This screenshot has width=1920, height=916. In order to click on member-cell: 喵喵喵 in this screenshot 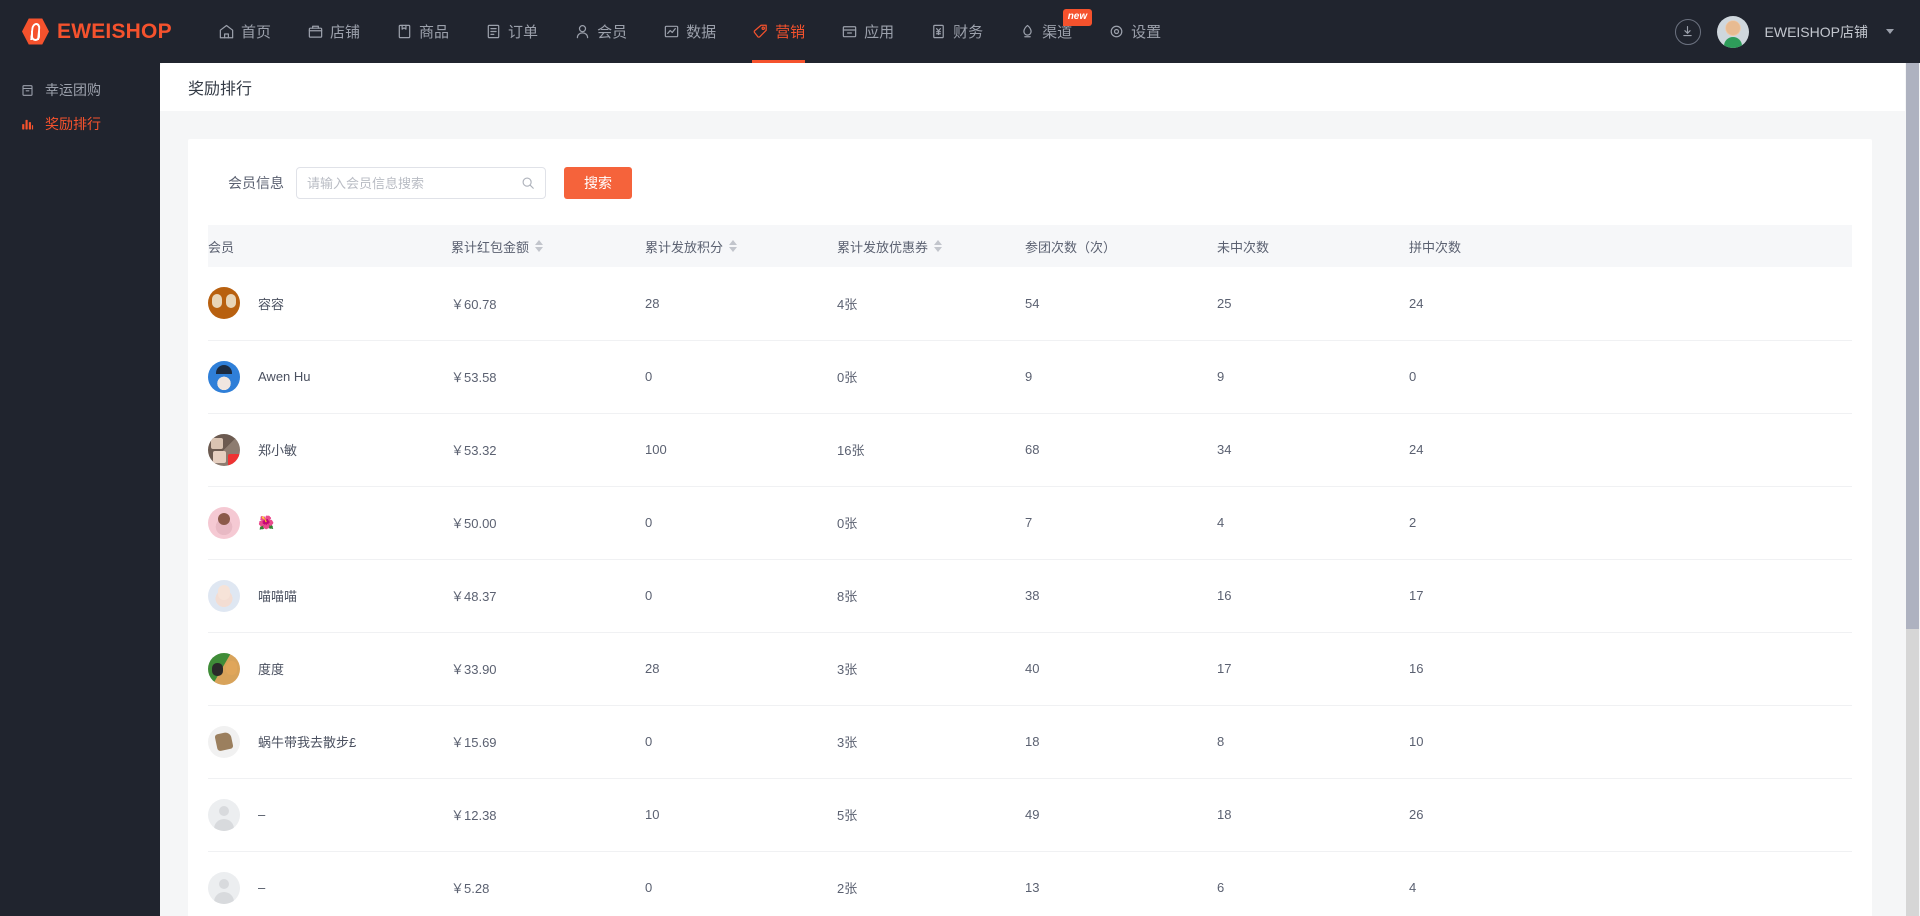, I will do `click(329, 596)`.